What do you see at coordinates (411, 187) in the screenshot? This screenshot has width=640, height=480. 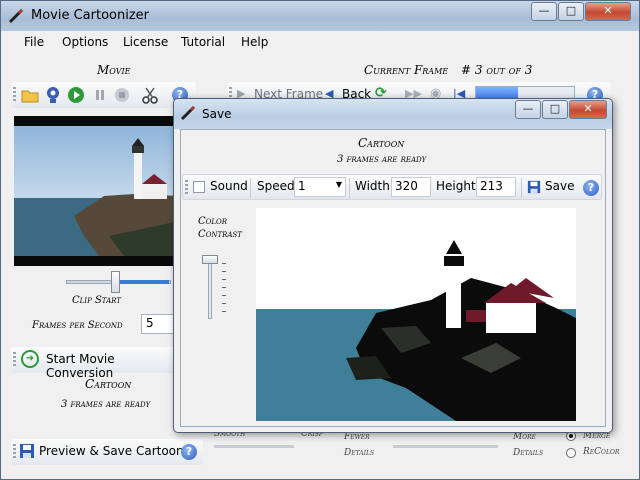 I see `width-input: 320` at bounding box center [411, 187].